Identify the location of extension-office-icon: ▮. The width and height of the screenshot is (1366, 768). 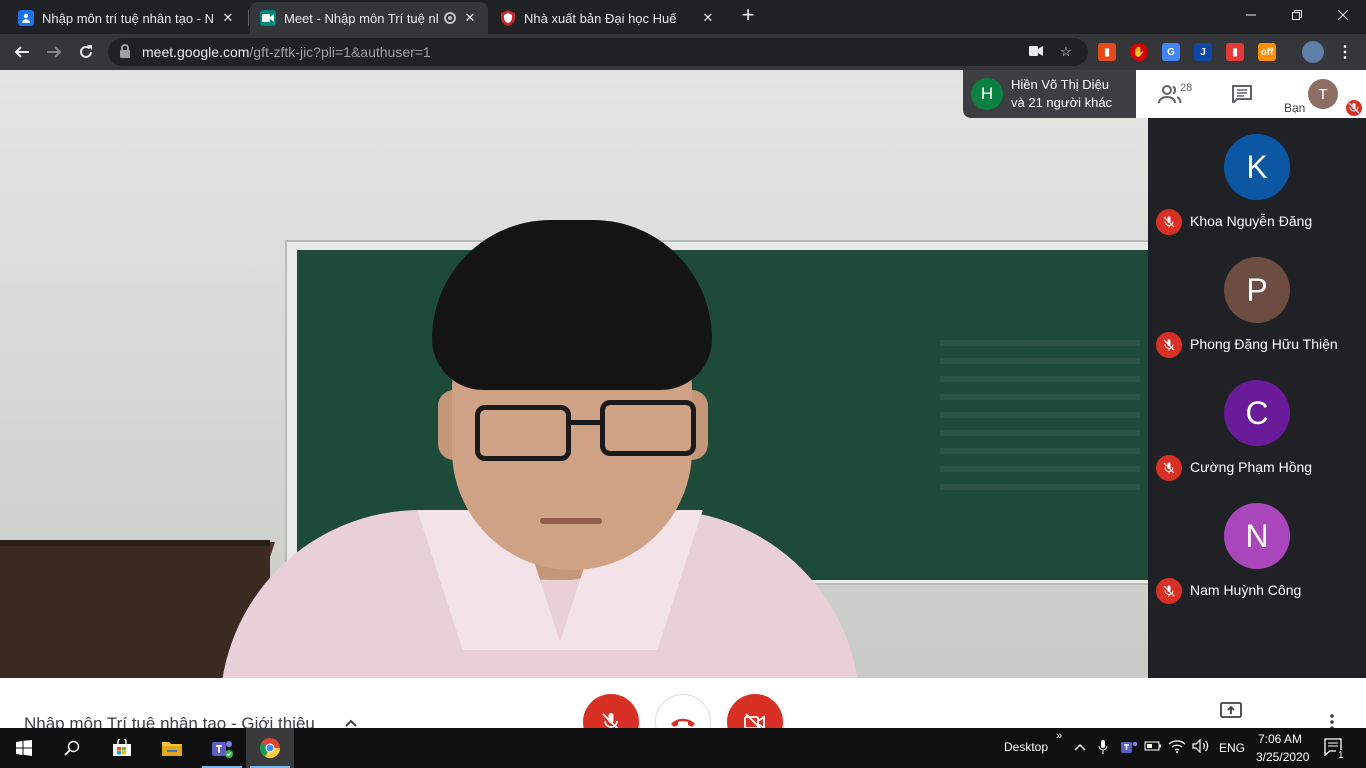
(1107, 52).